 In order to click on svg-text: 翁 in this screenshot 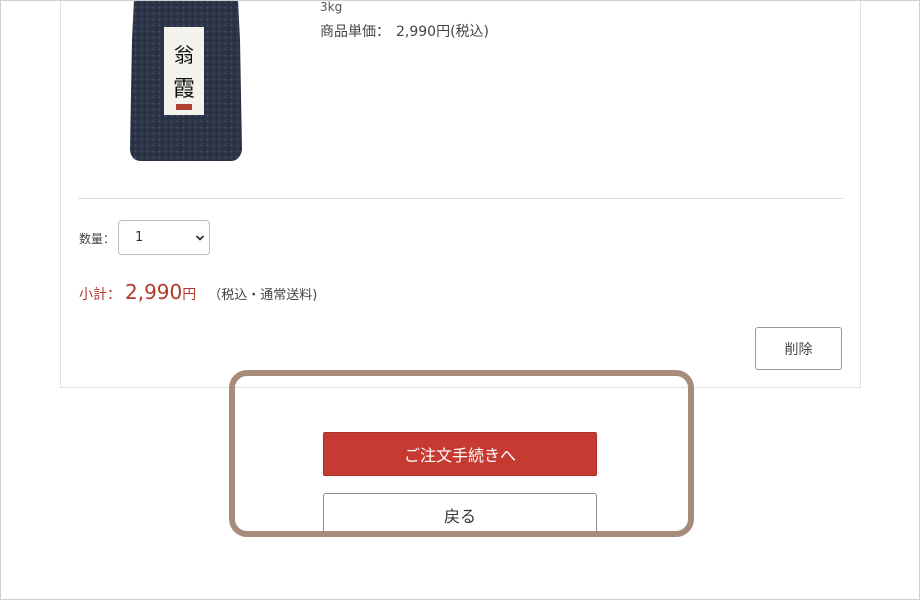, I will do `click(184, 55)`.